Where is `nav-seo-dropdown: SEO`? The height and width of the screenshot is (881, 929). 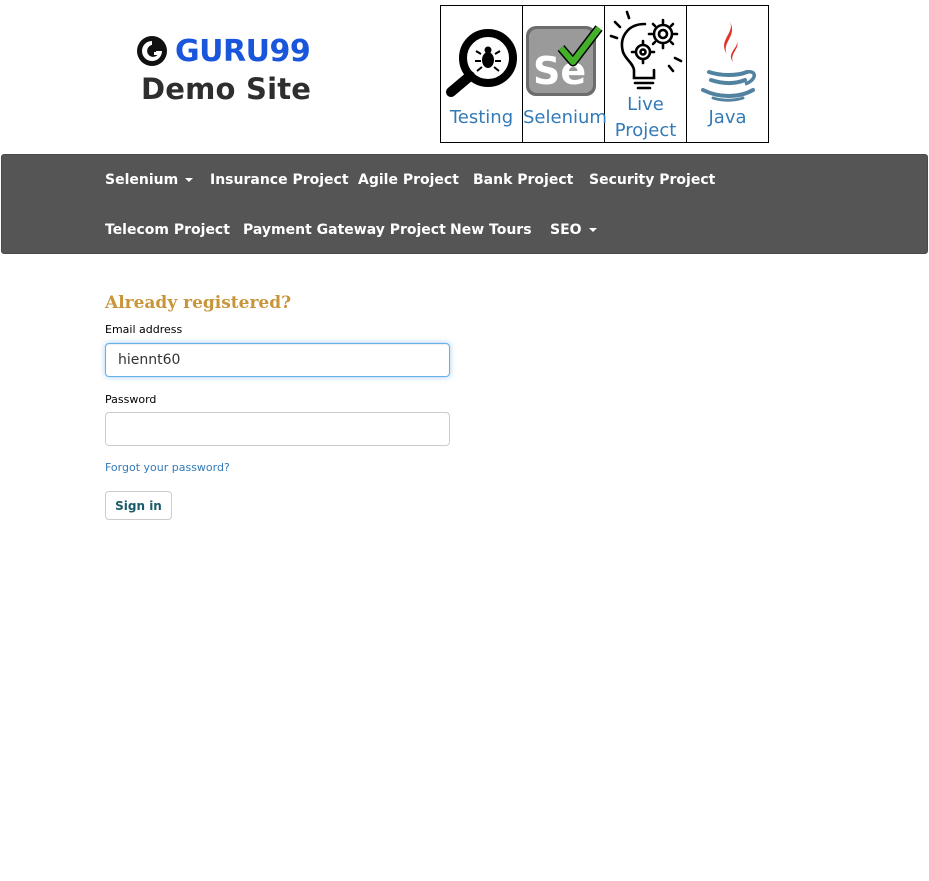 nav-seo-dropdown: SEO is located at coordinates (573, 230).